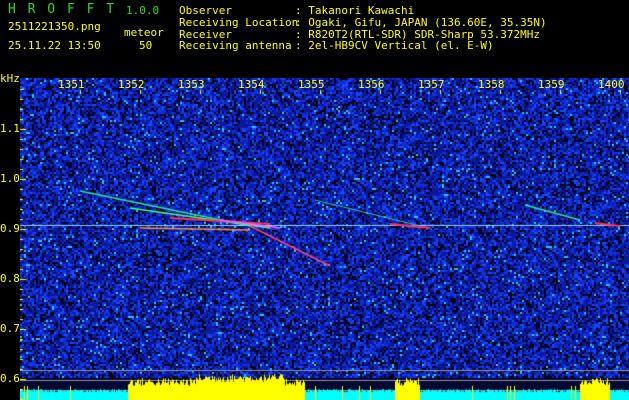  Describe the element at coordinates (431, 84) in the screenshot. I see `x-tick-label: 1357` at that location.